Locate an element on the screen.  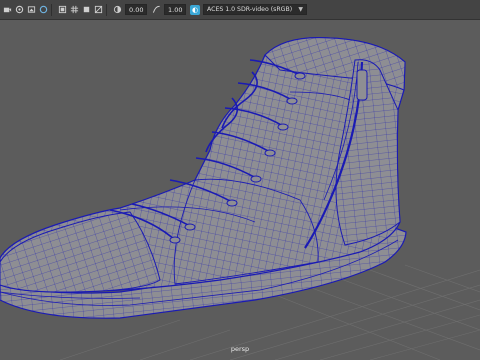
color-space-dropdown: ACES 1.0 SDR-video (sRGB) ▼ is located at coordinates (255, 9).